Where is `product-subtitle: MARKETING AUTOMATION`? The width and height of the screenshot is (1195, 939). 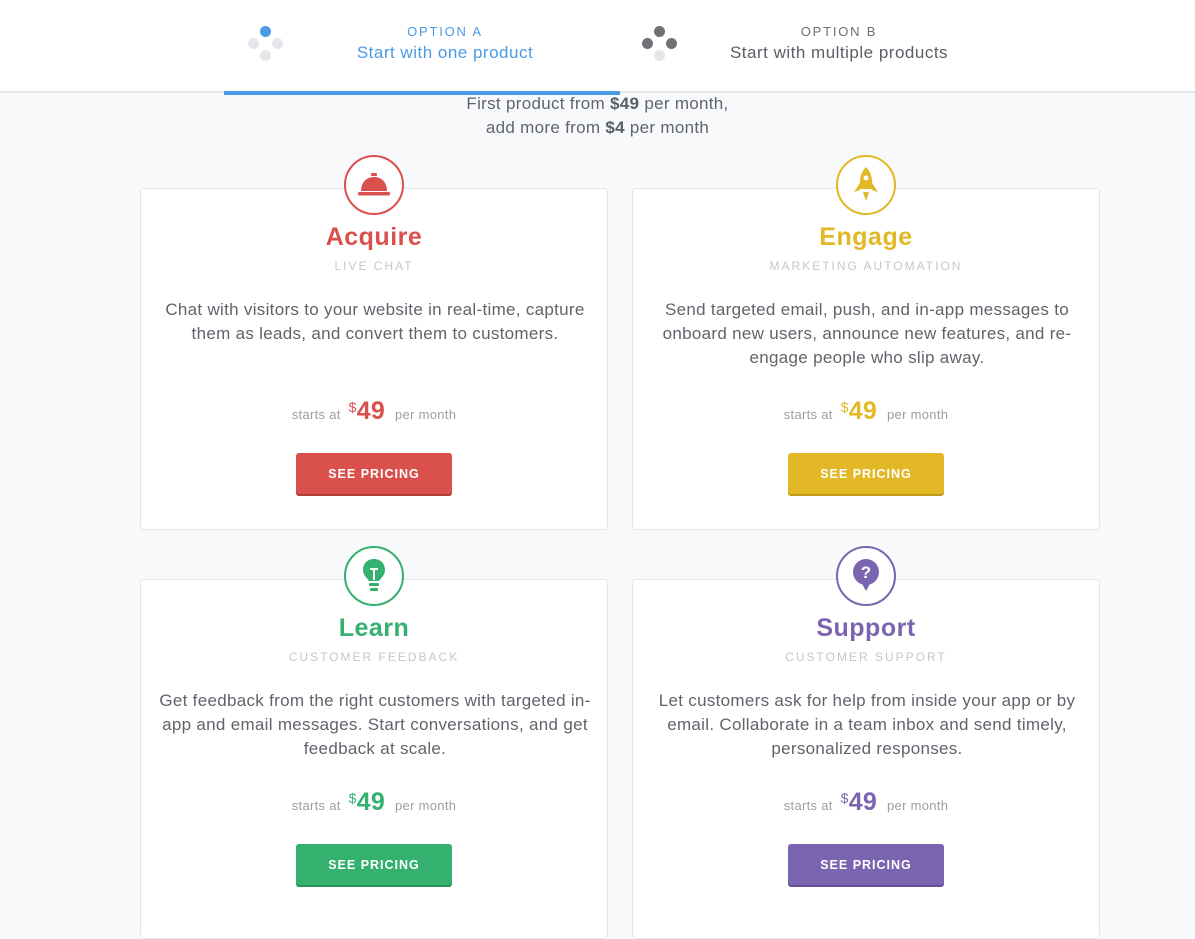
product-subtitle: MARKETING AUTOMATION is located at coordinates (866, 266).